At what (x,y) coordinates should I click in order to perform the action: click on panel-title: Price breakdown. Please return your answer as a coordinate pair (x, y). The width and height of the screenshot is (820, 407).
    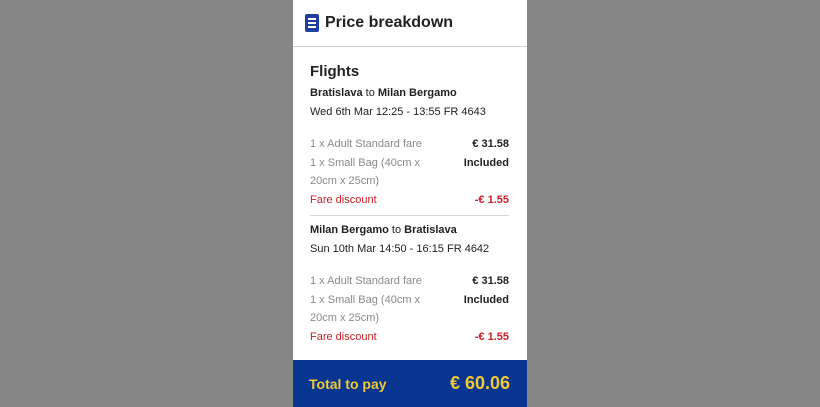
    Looking at the image, I should click on (389, 22).